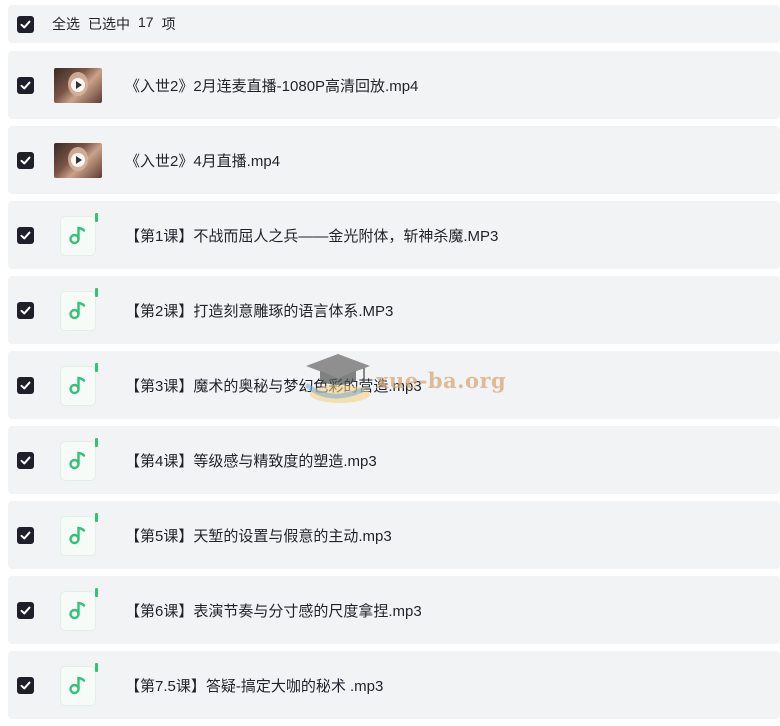 The width and height of the screenshot is (780, 726). I want to click on file-title: 【第2课】打造刻意雕琢的语言体系.MP3, so click(259, 310).